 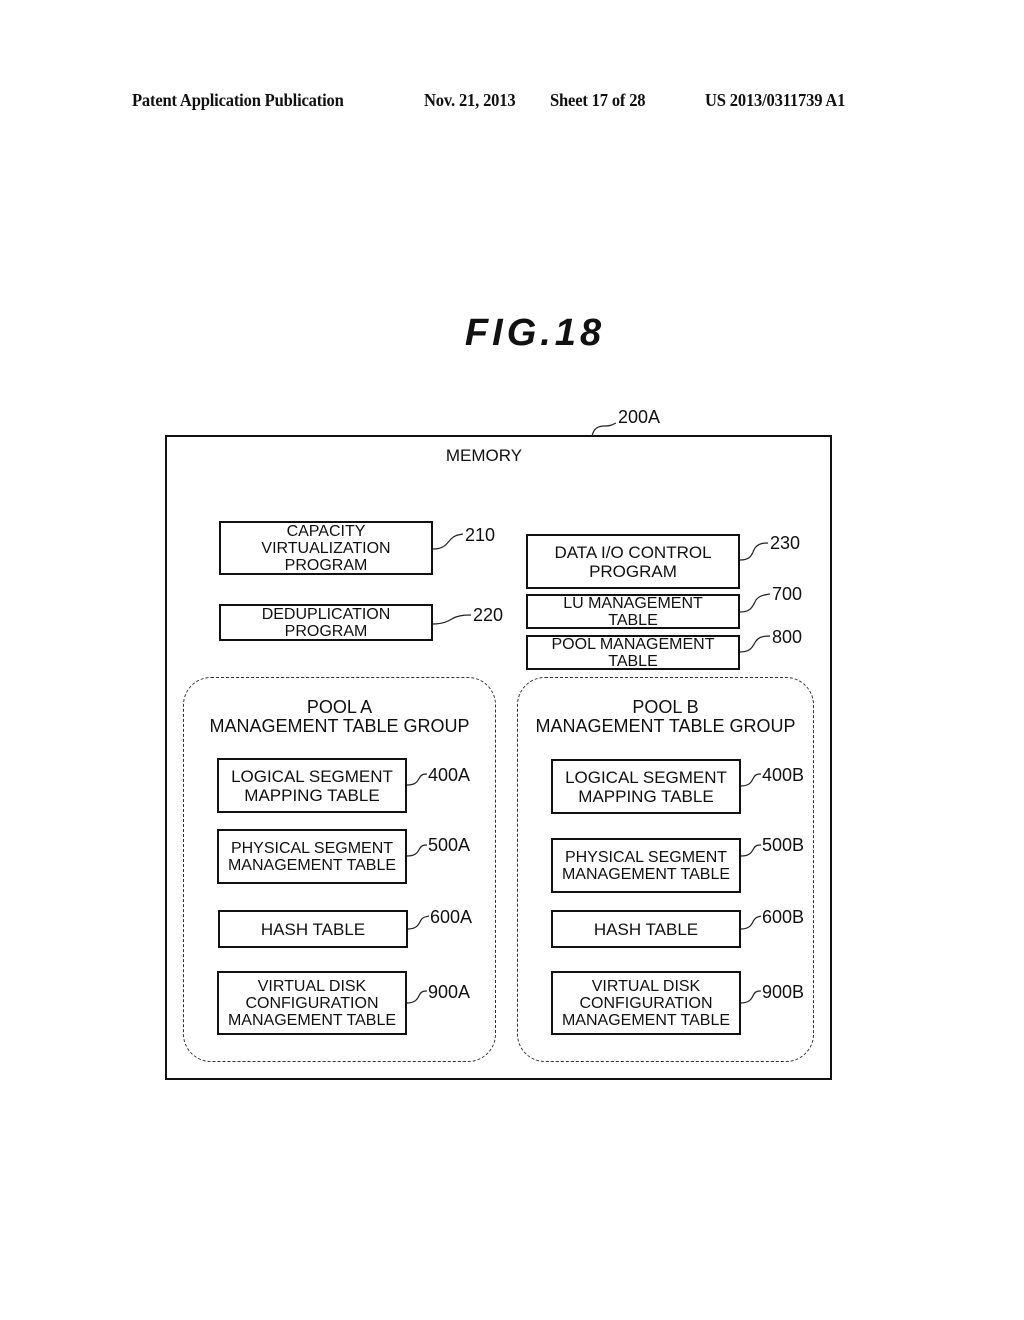 What do you see at coordinates (417, 997) in the screenshot?
I see `leader-900a` at bounding box center [417, 997].